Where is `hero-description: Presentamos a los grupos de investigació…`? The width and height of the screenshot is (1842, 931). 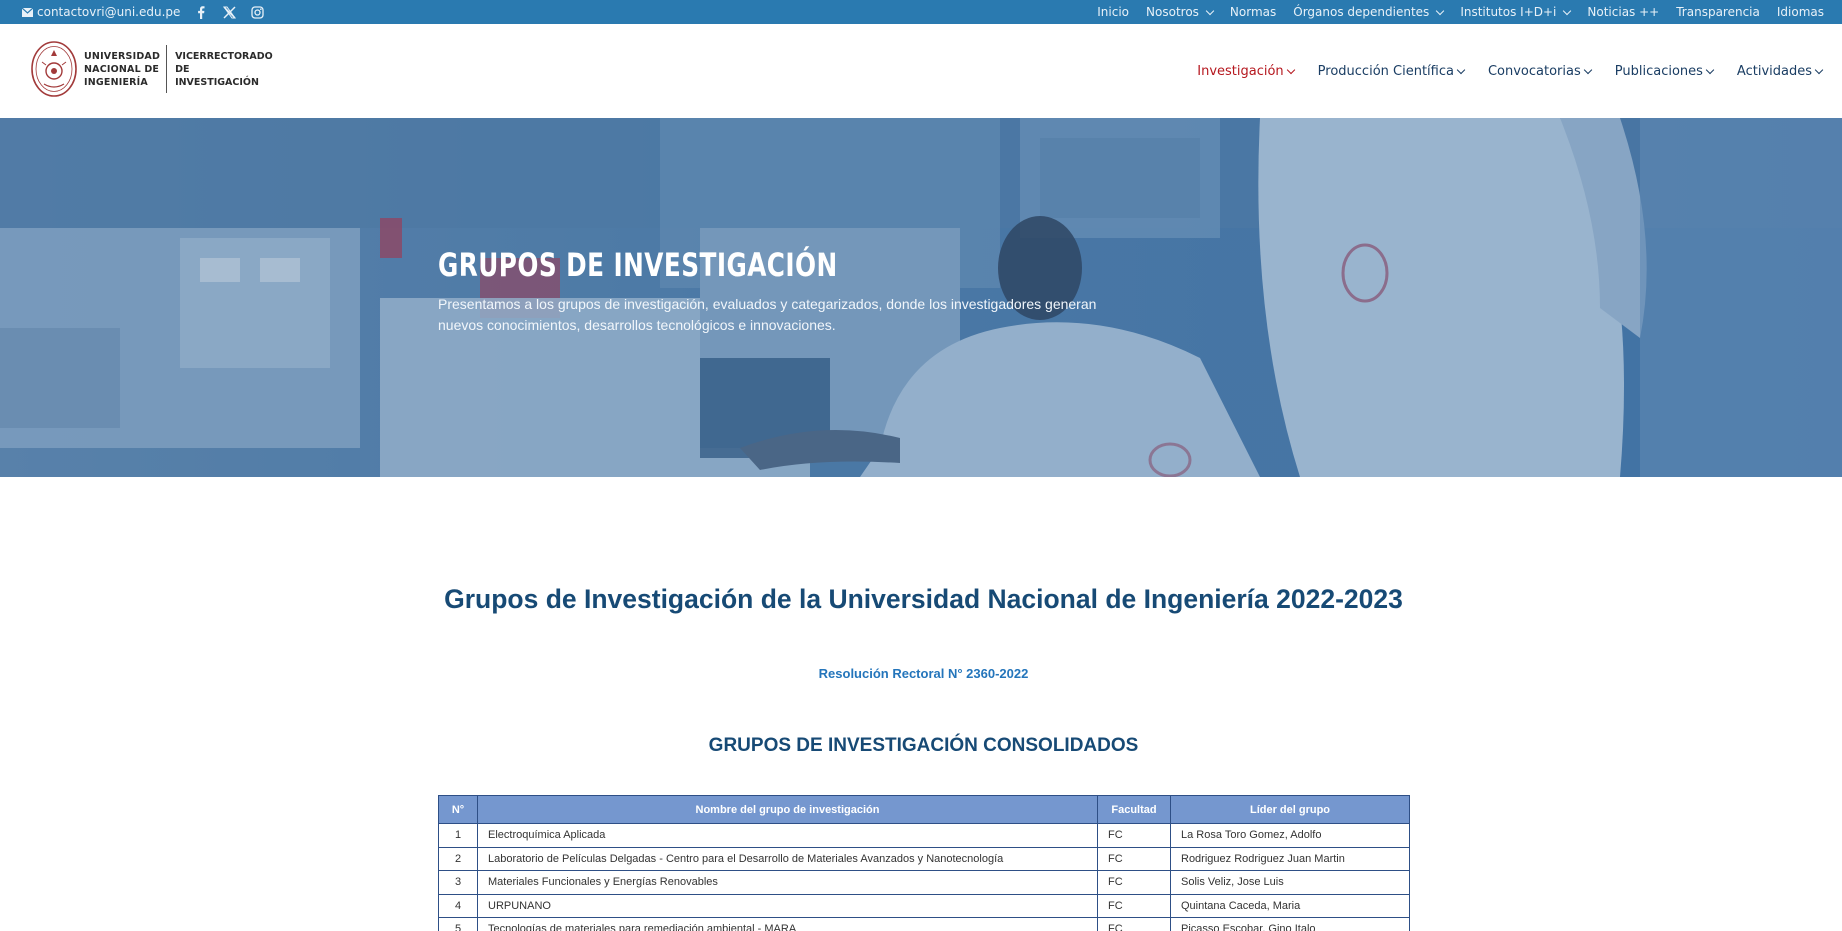
hero-description: Presentamos a los grupos de investigació… is located at coordinates (767, 314).